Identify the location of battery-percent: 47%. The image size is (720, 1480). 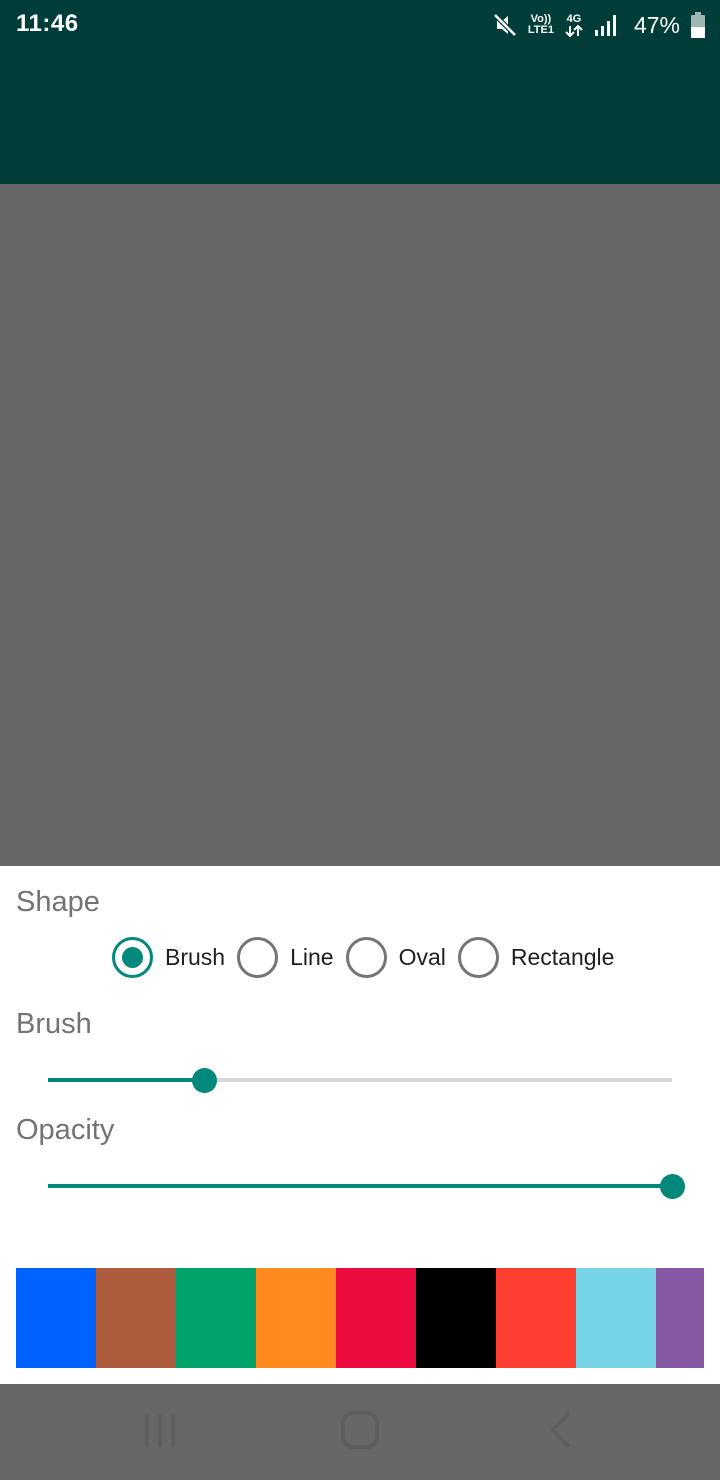
(656, 24).